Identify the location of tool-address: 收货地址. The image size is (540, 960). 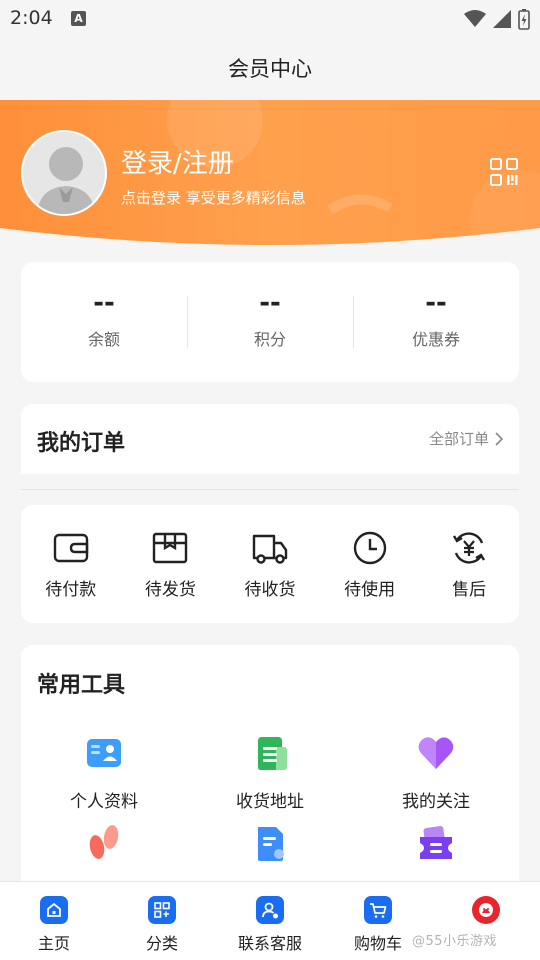
(270, 778).